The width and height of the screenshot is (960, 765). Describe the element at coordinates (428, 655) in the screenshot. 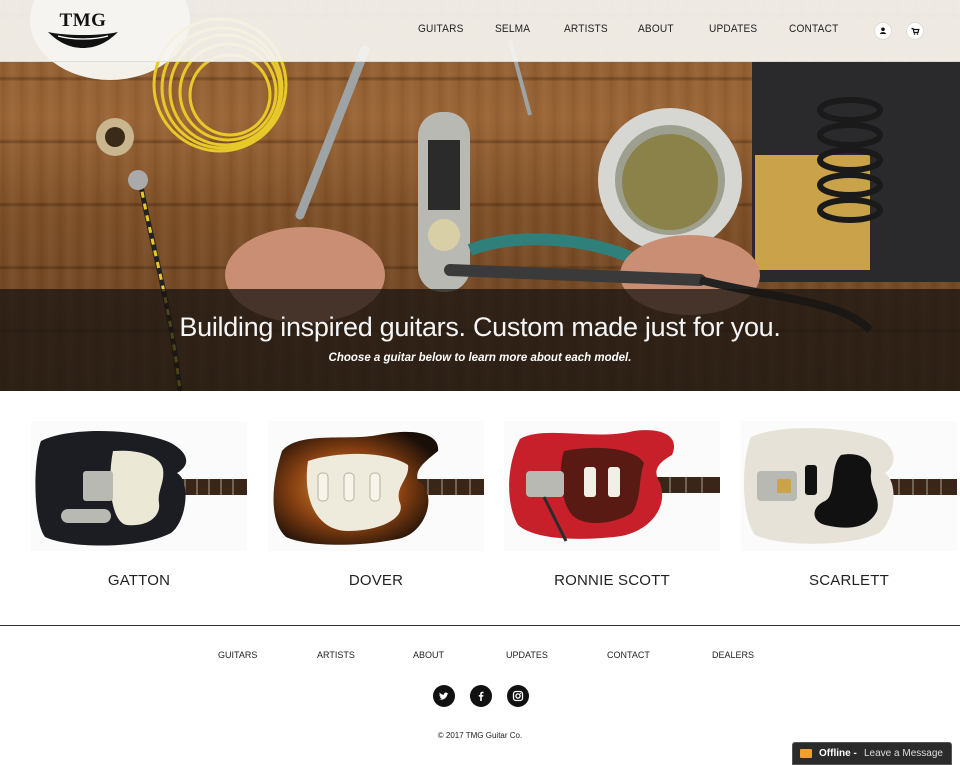

I see `footer-link-about: ABOUT` at that location.